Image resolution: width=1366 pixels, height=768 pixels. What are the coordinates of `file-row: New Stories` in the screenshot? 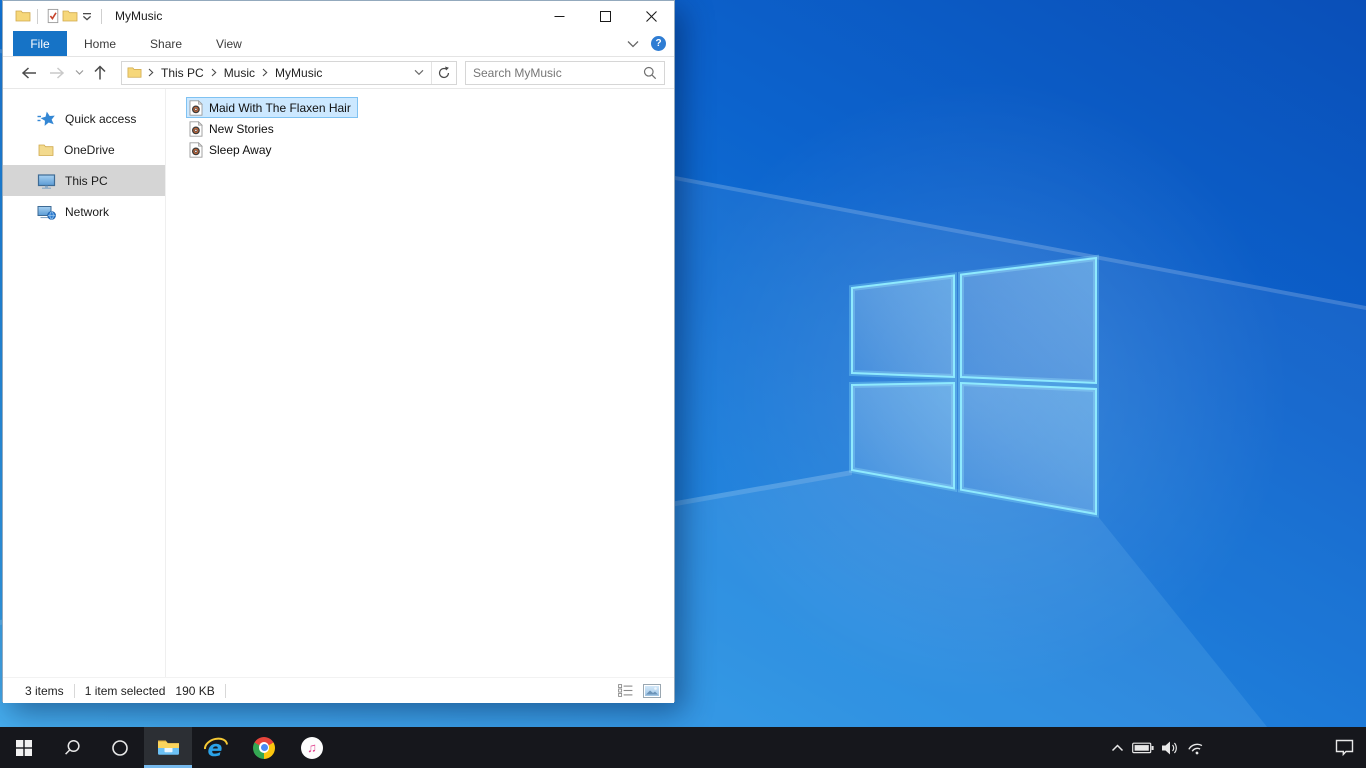 It's located at (233, 128).